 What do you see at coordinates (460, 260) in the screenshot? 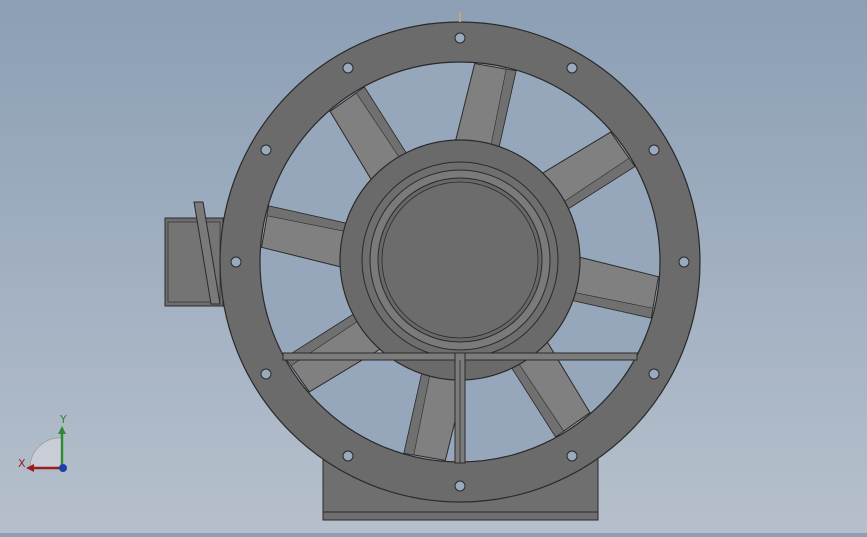
I see `hub` at bounding box center [460, 260].